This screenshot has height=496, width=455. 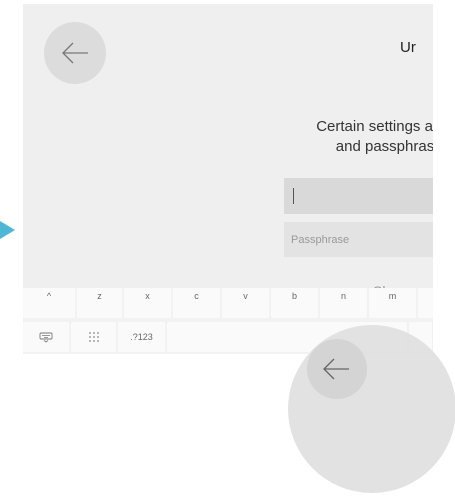 What do you see at coordinates (293, 196) in the screenshot?
I see `text-cursor` at bounding box center [293, 196].